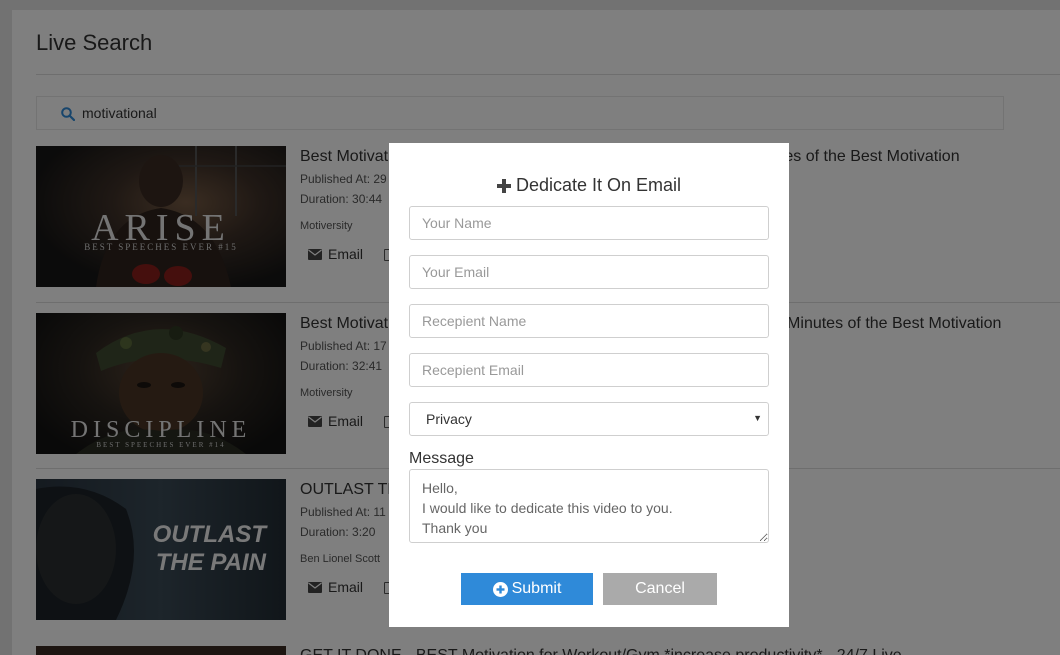 The width and height of the screenshot is (1060, 655). What do you see at coordinates (589, 223) in the screenshot?
I see `your-name-input` at bounding box center [589, 223].